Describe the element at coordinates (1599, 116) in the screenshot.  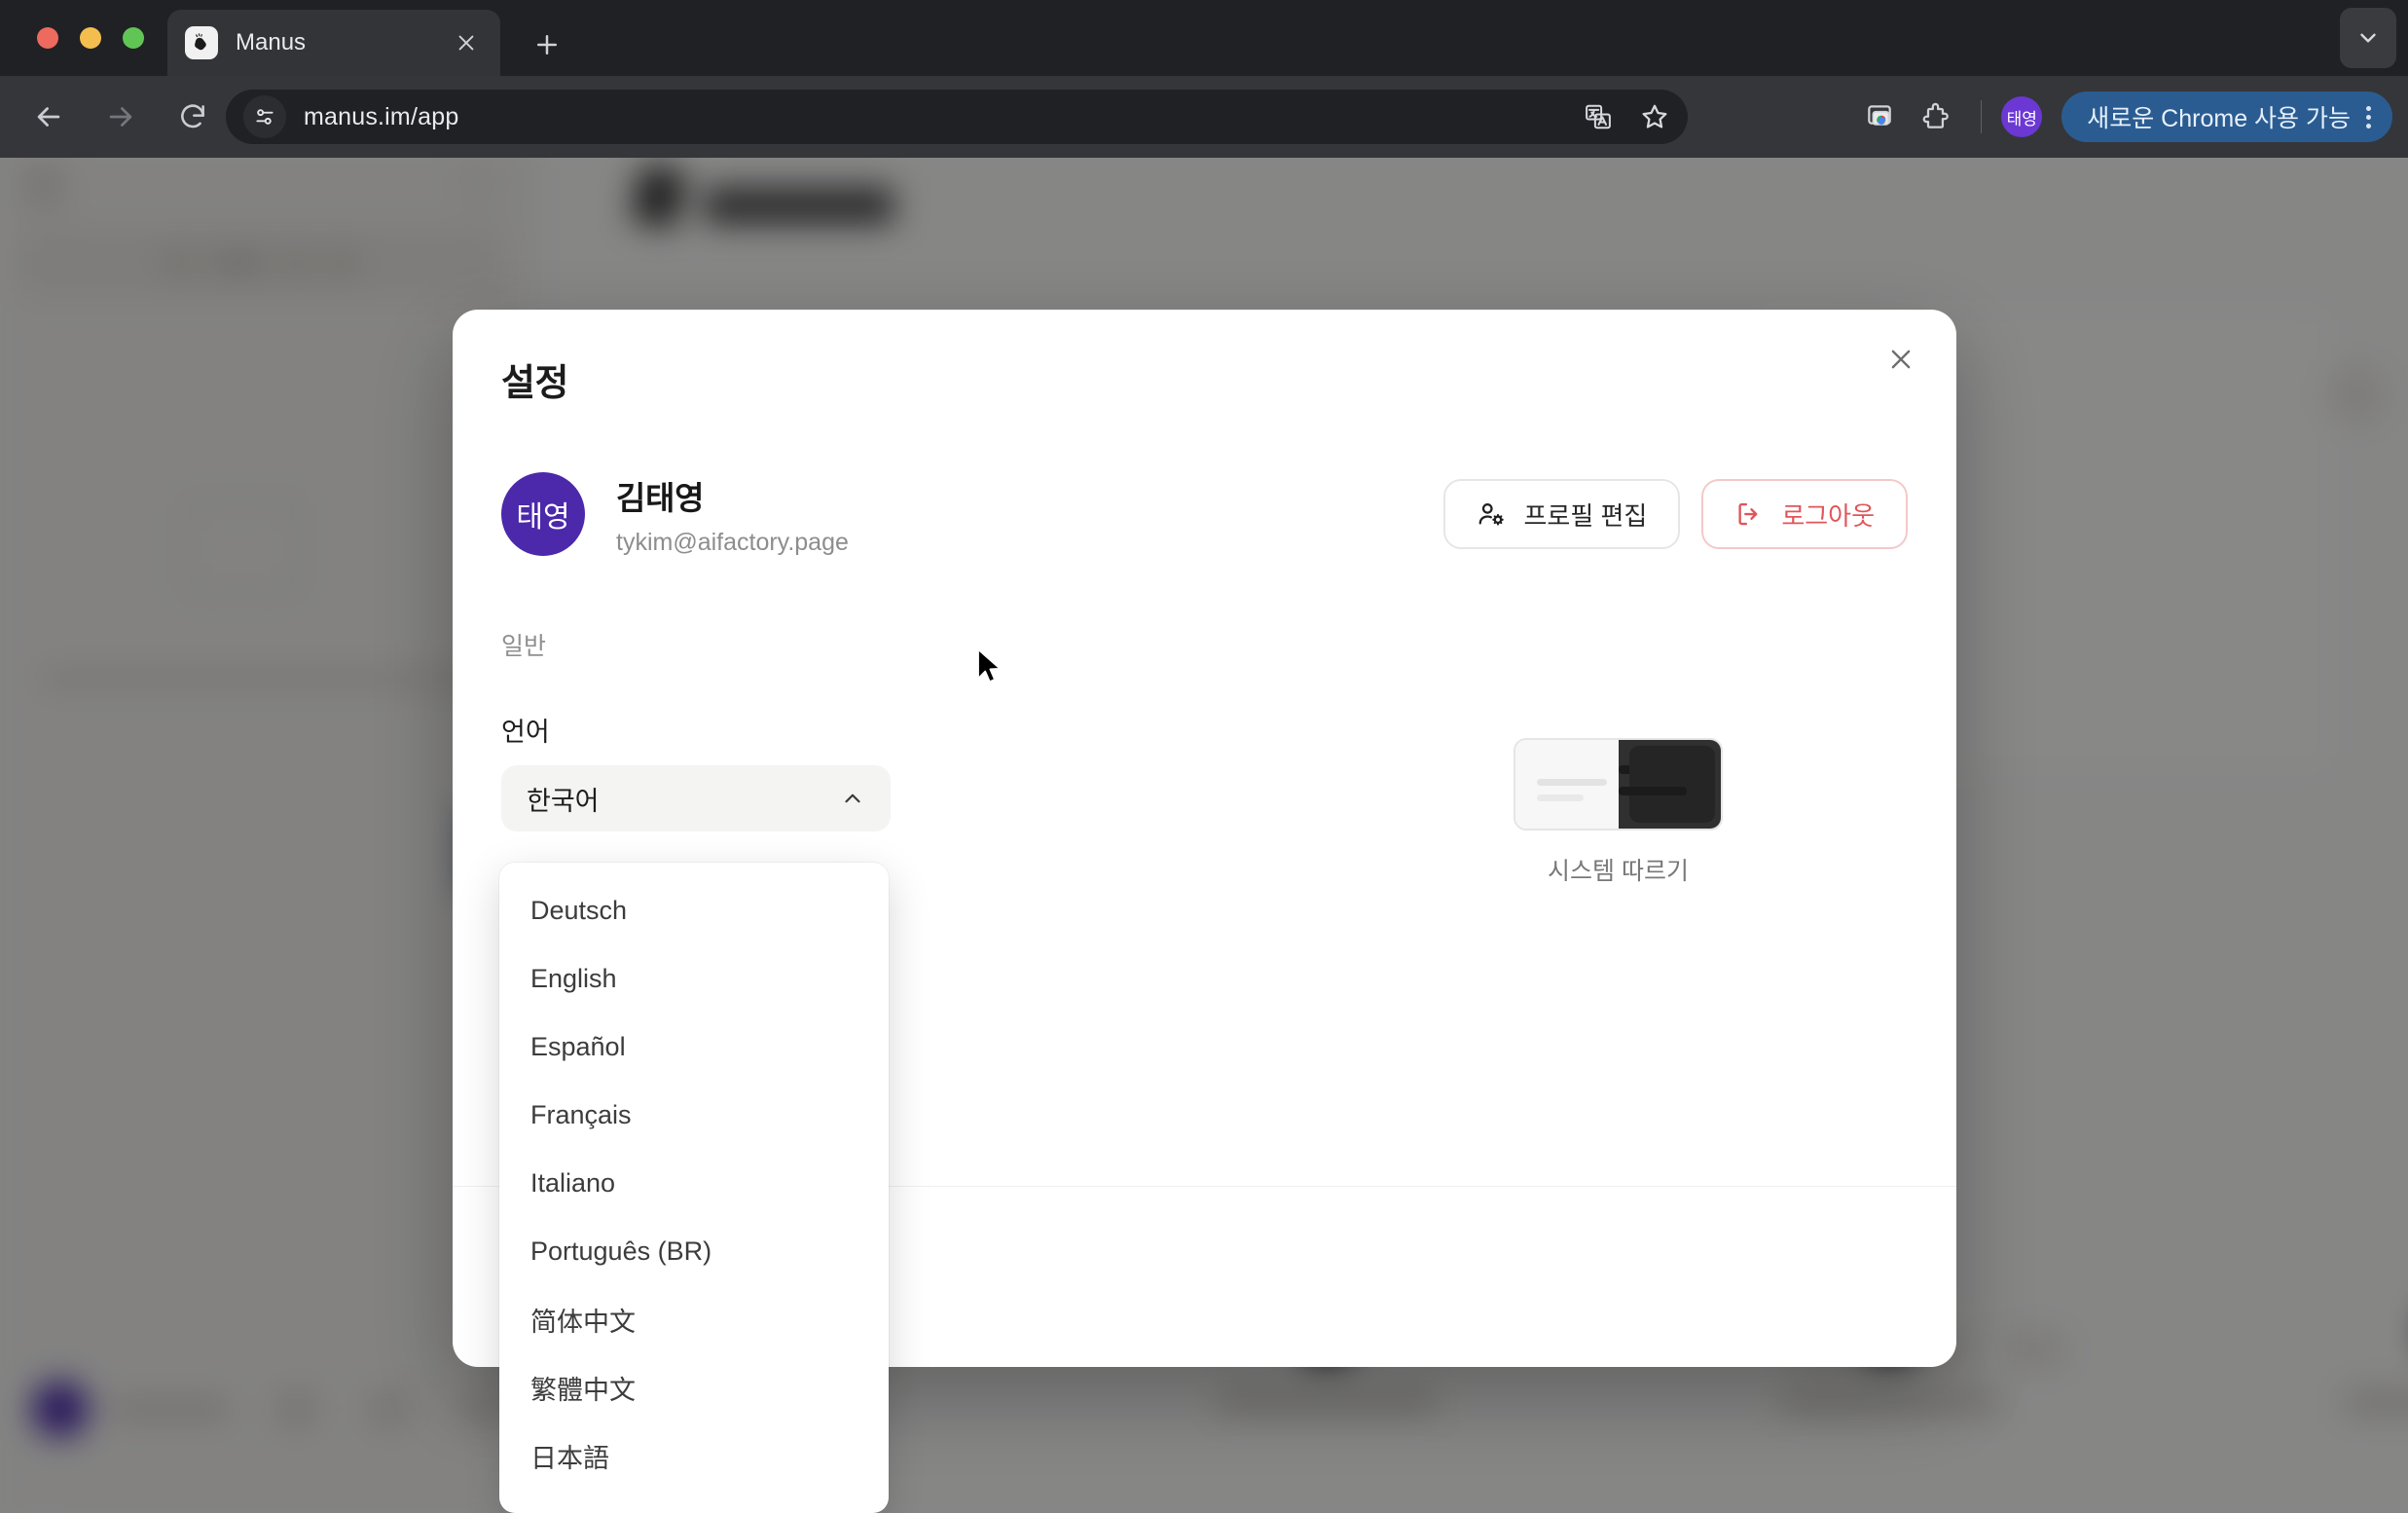
I see `translate-icon` at that location.